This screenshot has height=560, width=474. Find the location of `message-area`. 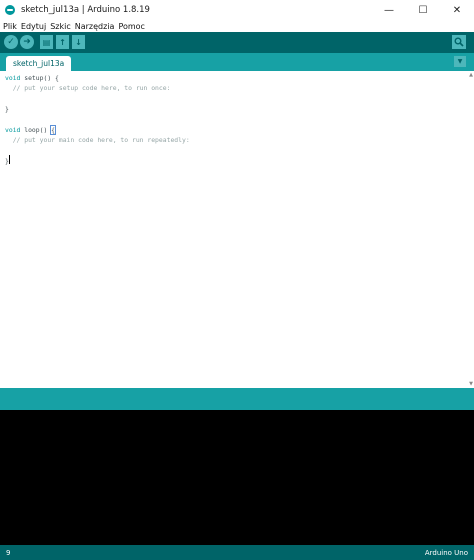

message-area is located at coordinates (237, 399).